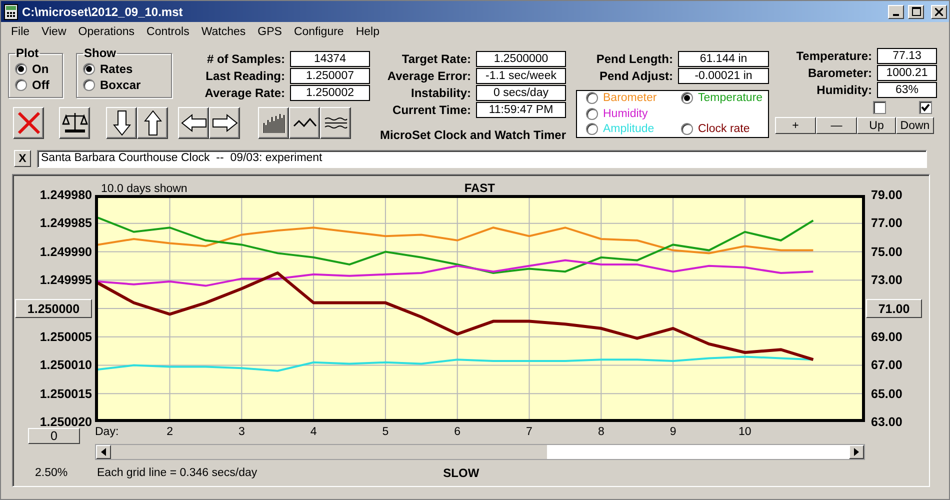 The height and width of the screenshot is (500, 950). Describe the element at coordinates (461, 473) in the screenshot. I see `slow-label: SLOW` at that location.